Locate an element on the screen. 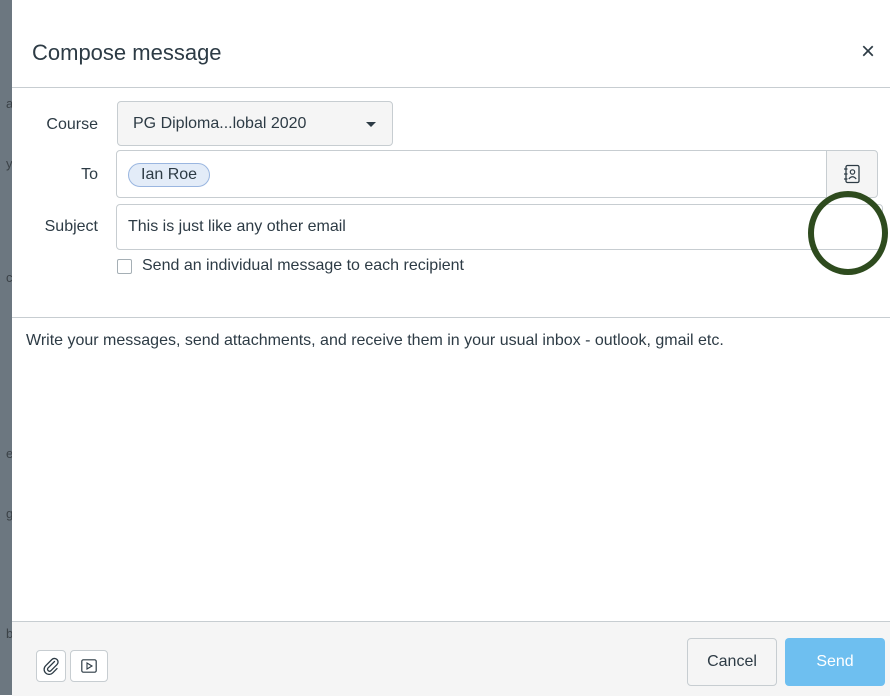 The height and width of the screenshot is (696, 890). caret-down-icon is located at coordinates (371, 124).